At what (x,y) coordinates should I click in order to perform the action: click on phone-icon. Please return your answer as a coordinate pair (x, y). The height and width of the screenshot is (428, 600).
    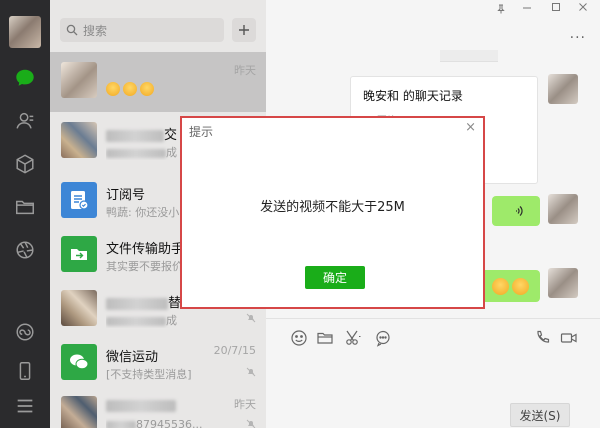
    Looking at the image, I should click on (25, 371).